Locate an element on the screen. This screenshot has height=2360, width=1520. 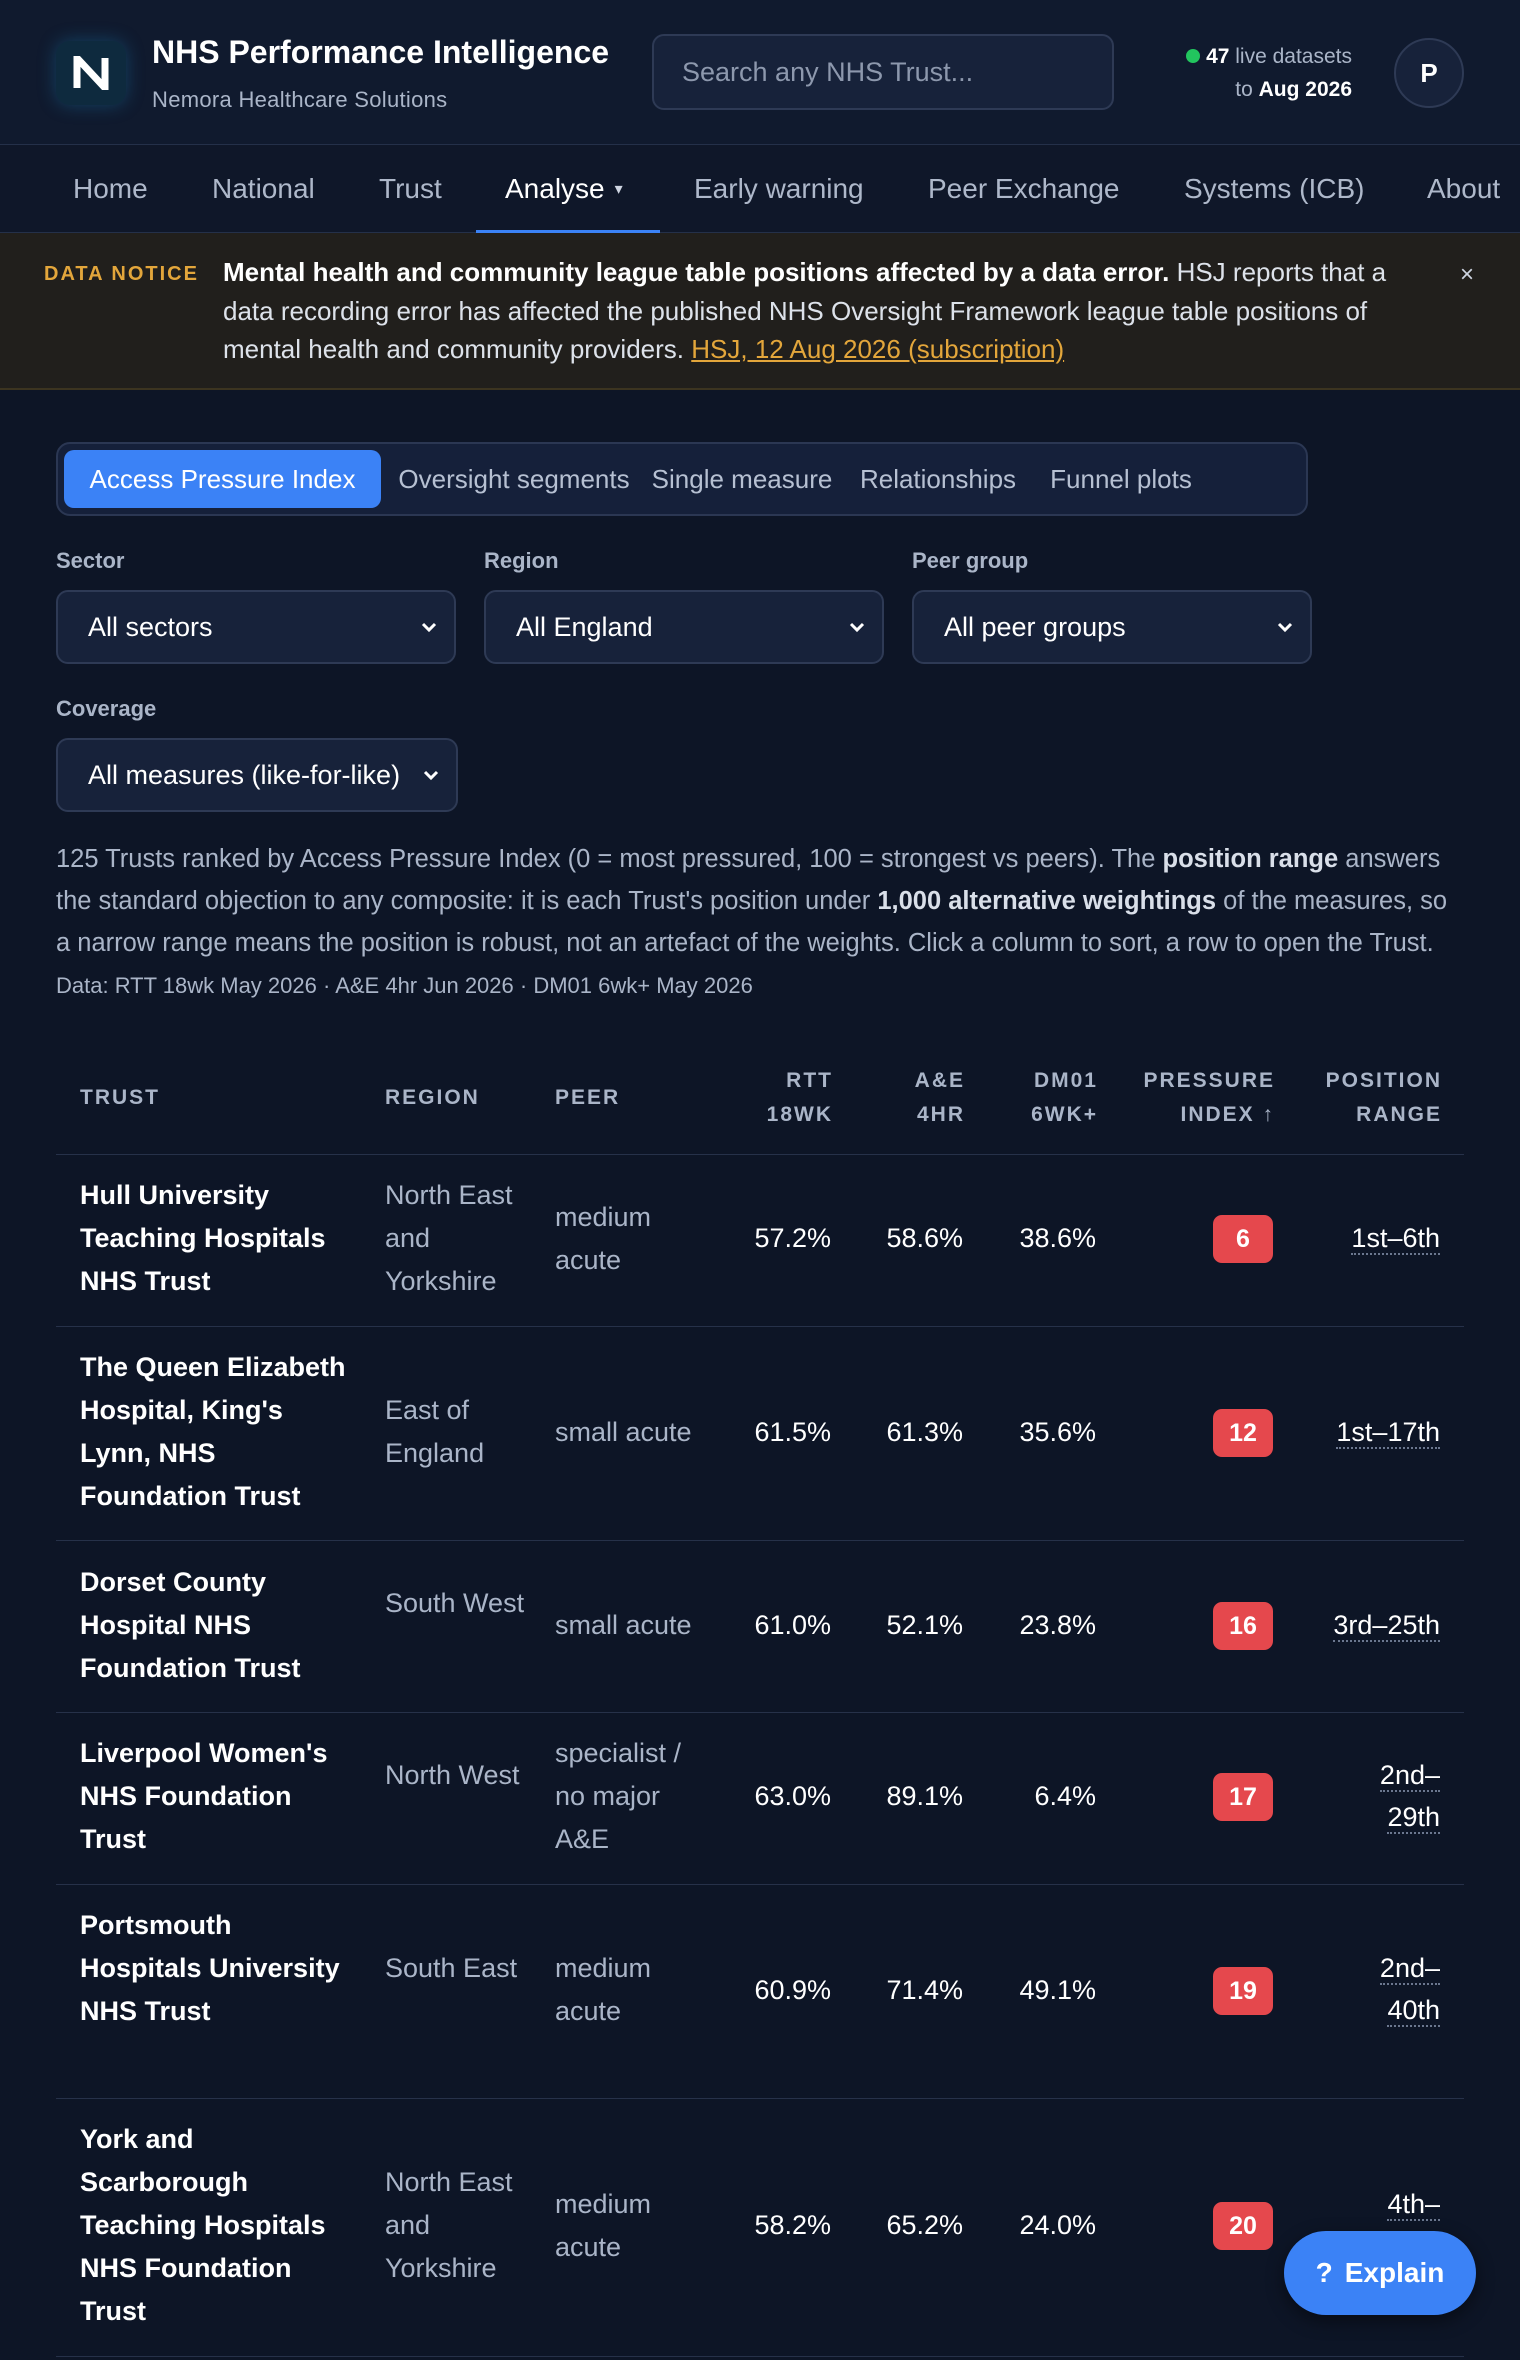
nav-systems-icb: Systems (ICB) is located at coordinates (1274, 189).